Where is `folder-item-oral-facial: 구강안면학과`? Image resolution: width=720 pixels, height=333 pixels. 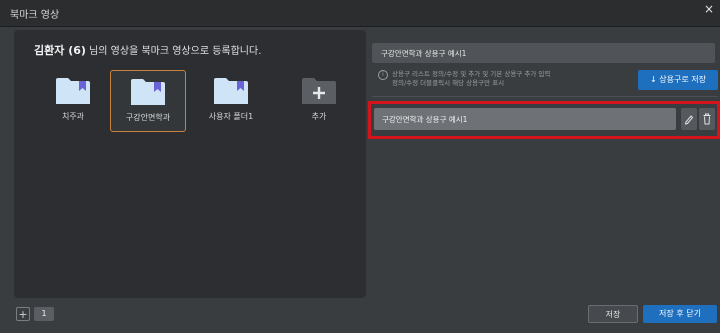
folder-item-oral-facial: 구강안면학과 is located at coordinates (148, 101).